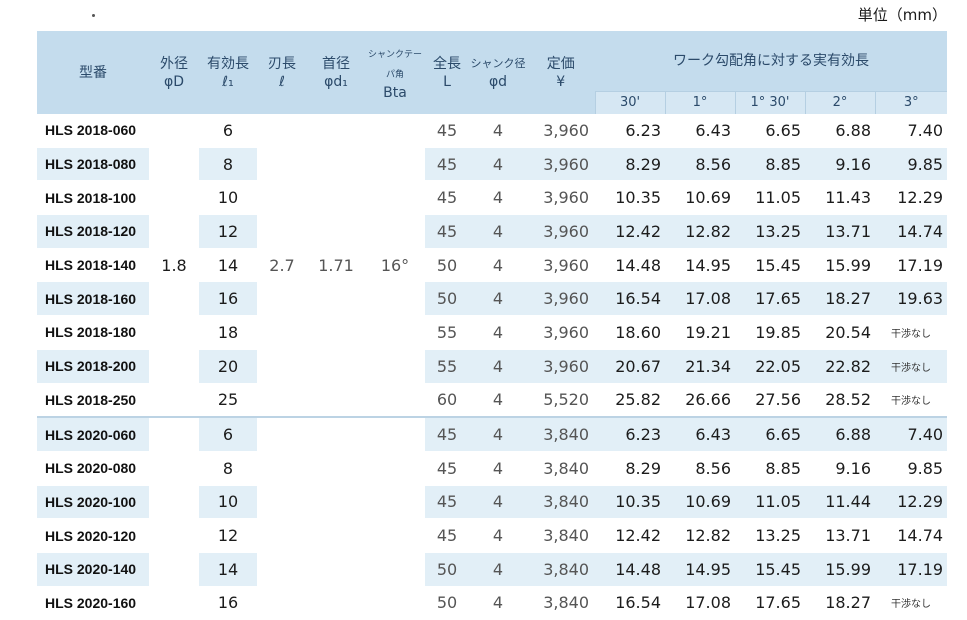 Image resolution: width=967 pixels, height=620 pixels. I want to click on header-tilt-group: ワーク勾配角に対する実有効長, so click(771, 61).